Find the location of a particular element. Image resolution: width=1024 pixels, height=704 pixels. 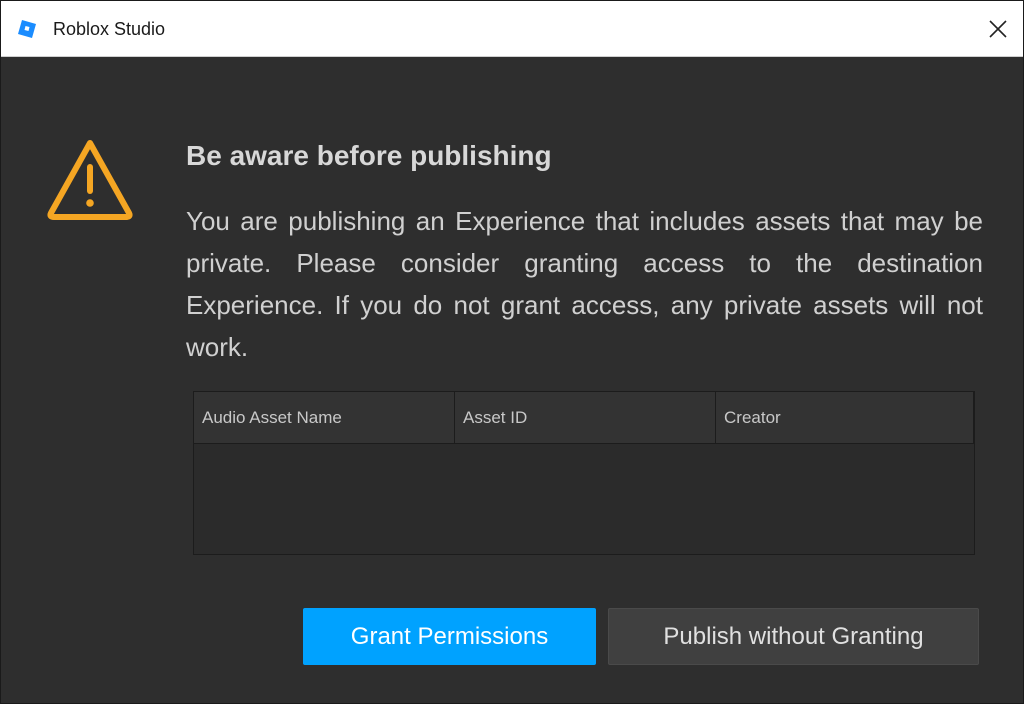

column-header-asset-id: Asset ID is located at coordinates (585, 417).